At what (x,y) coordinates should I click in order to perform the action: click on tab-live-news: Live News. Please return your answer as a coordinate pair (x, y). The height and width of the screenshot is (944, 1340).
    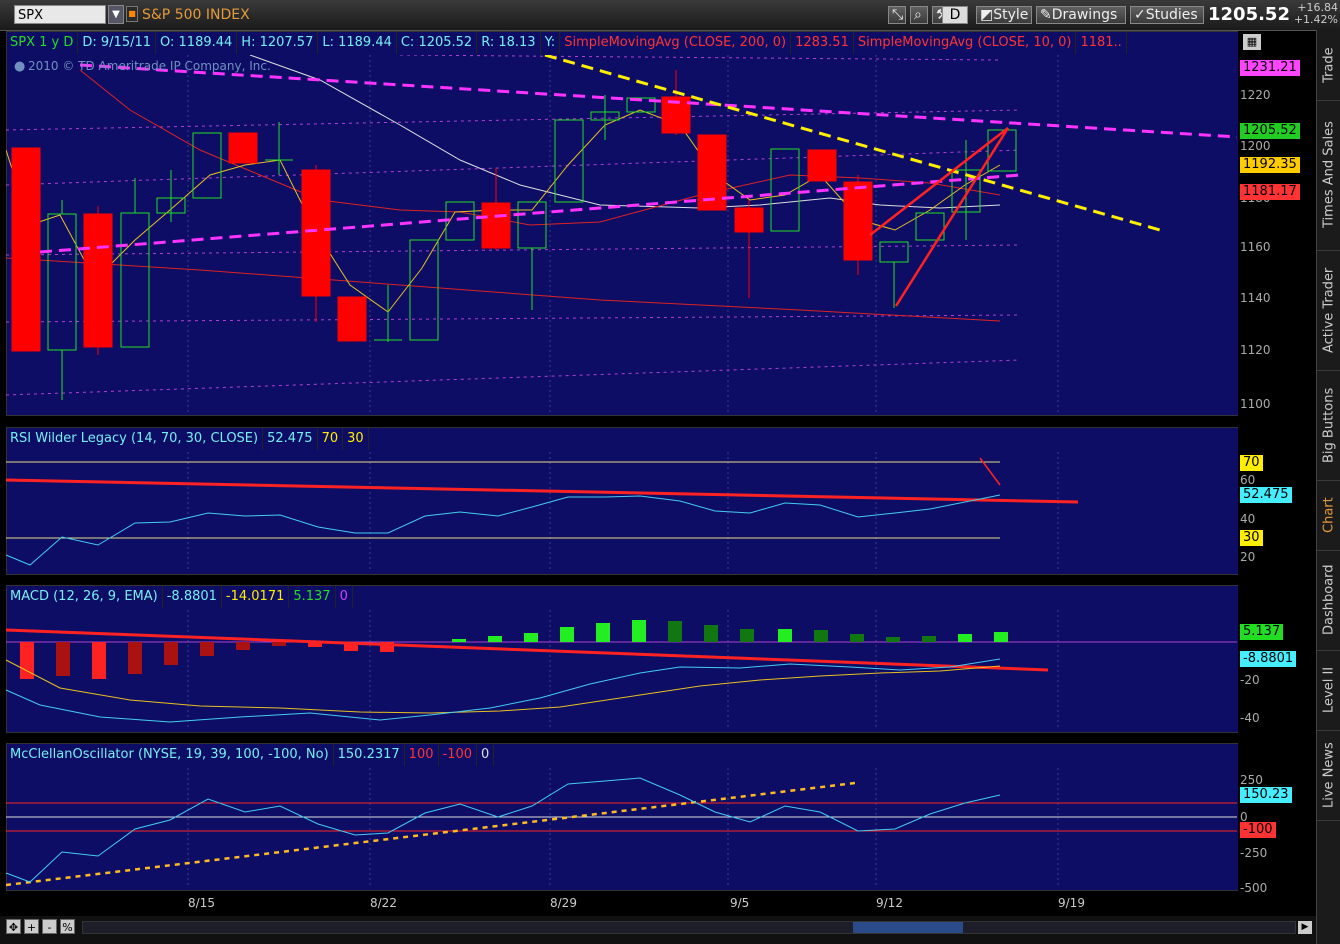
    Looking at the image, I should click on (1328, 775).